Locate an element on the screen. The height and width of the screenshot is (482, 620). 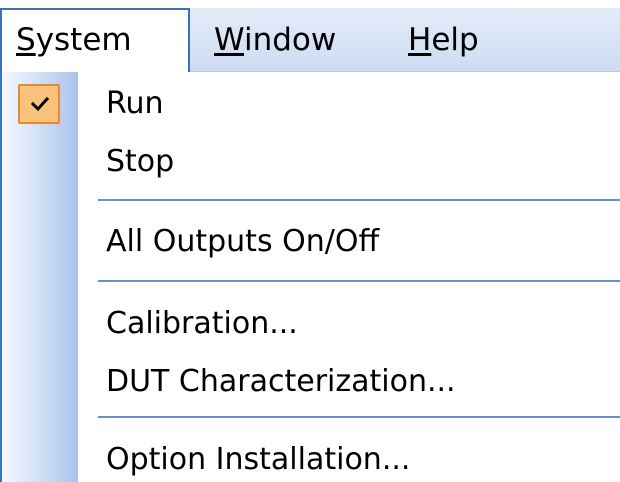
menu-item-run-label: Run is located at coordinates (135, 103).